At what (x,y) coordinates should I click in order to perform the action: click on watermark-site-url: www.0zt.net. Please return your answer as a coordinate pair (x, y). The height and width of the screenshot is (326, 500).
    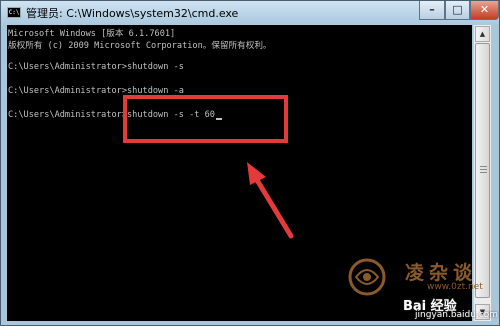
    Looking at the image, I should click on (455, 287).